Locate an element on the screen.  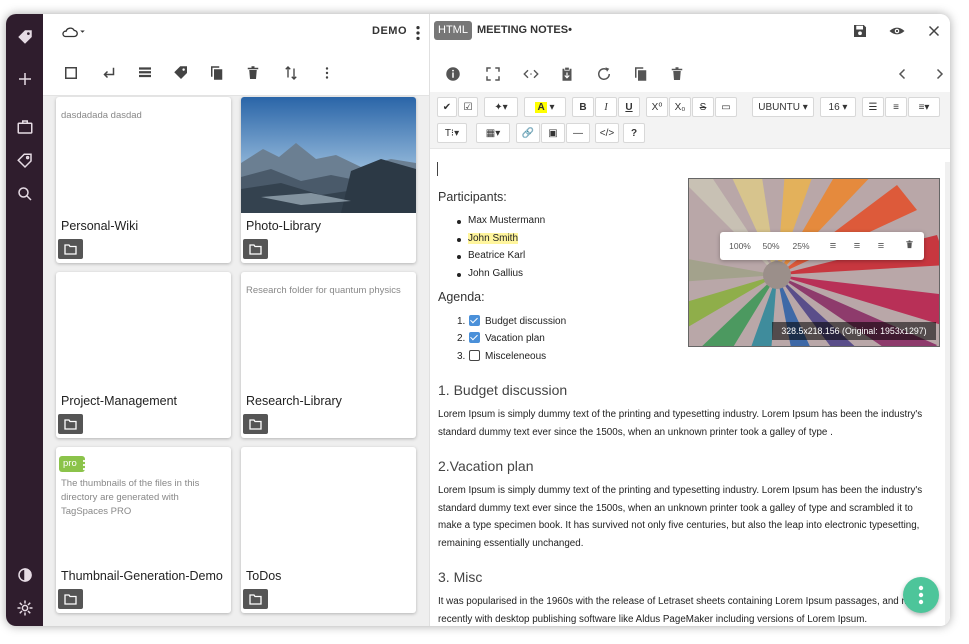
search-icon is located at coordinates (25, 194).